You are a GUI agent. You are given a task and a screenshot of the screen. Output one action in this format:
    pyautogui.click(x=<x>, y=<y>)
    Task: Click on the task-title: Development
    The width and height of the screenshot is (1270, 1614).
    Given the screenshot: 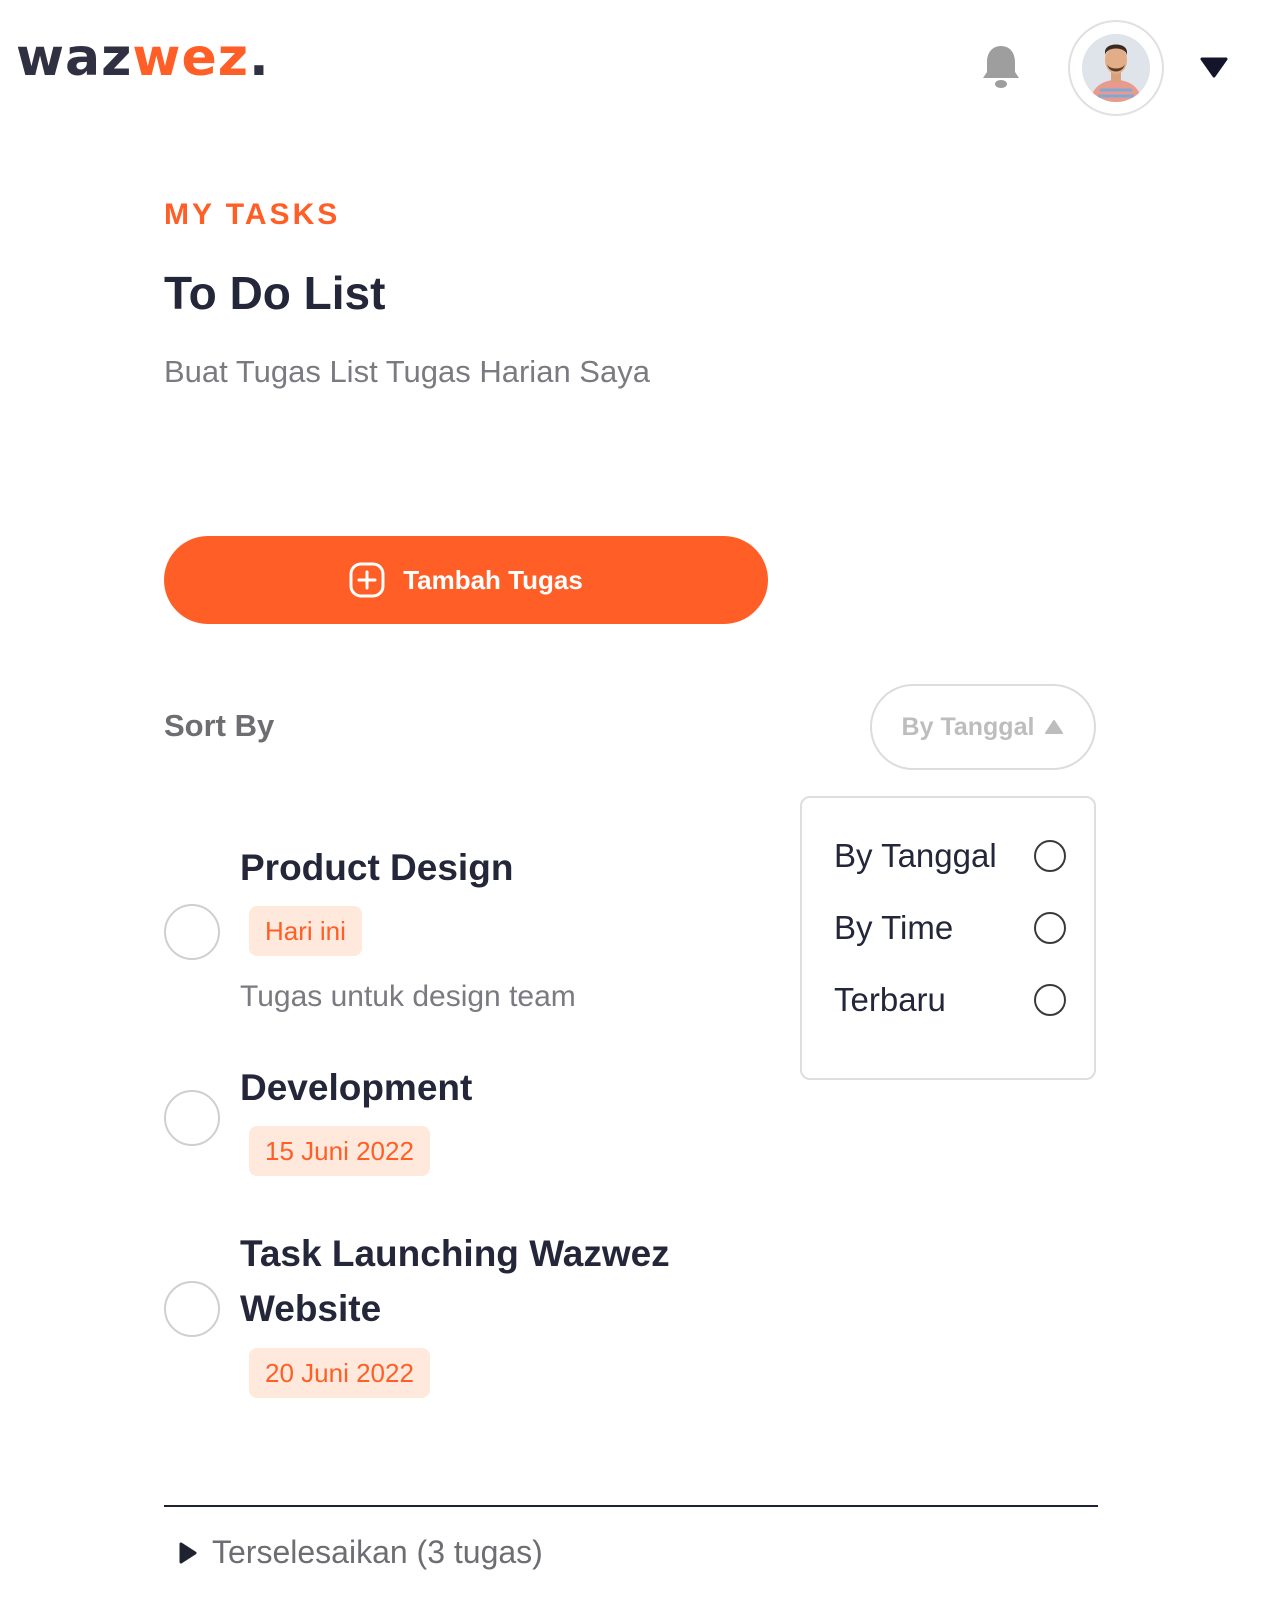 What is the action you would take?
    pyautogui.click(x=480, y=1087)
    